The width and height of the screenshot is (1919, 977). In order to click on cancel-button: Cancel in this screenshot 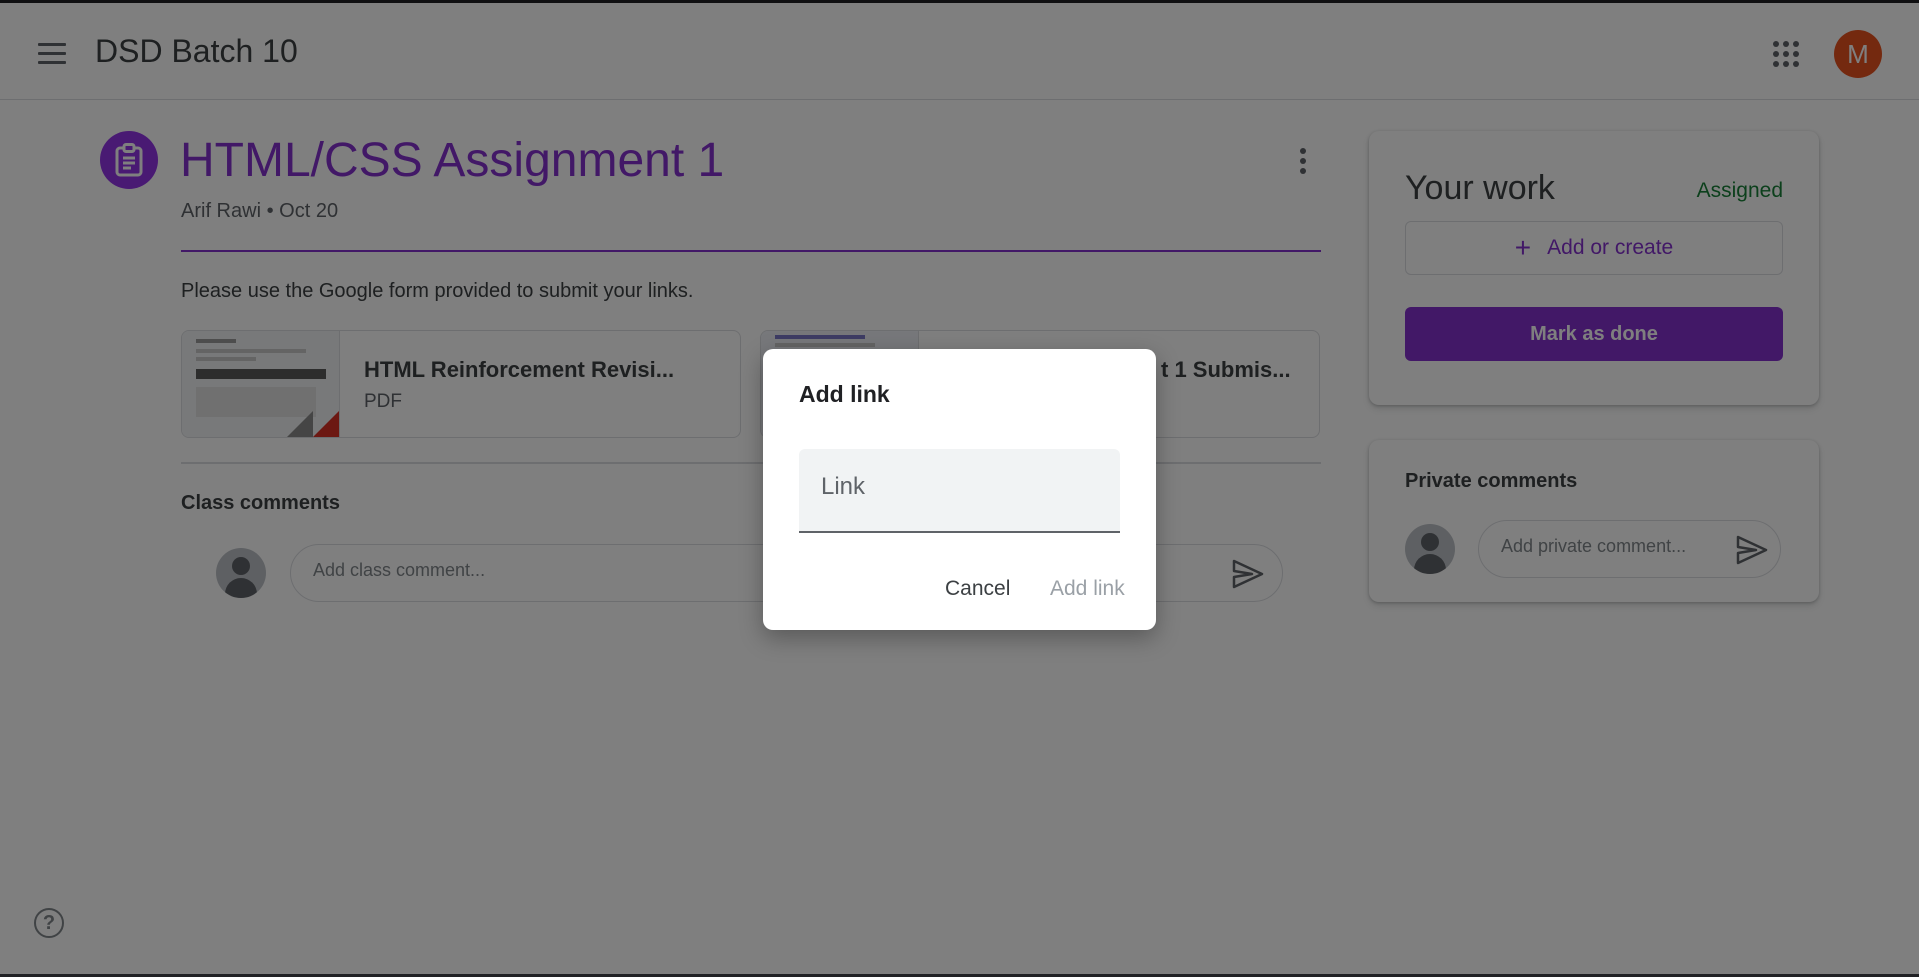, I will do `click(977, 589)`.